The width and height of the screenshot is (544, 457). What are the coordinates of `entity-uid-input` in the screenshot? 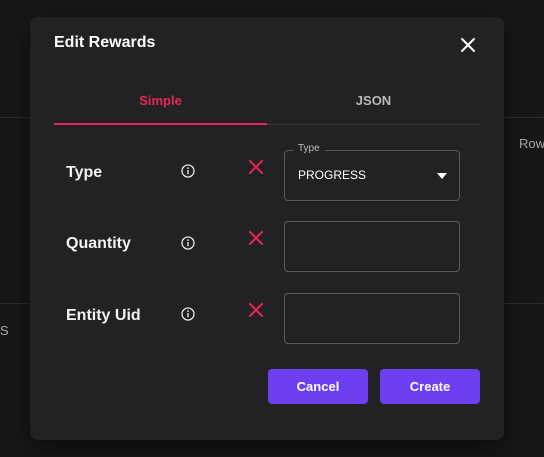 It's located at (372, 318).